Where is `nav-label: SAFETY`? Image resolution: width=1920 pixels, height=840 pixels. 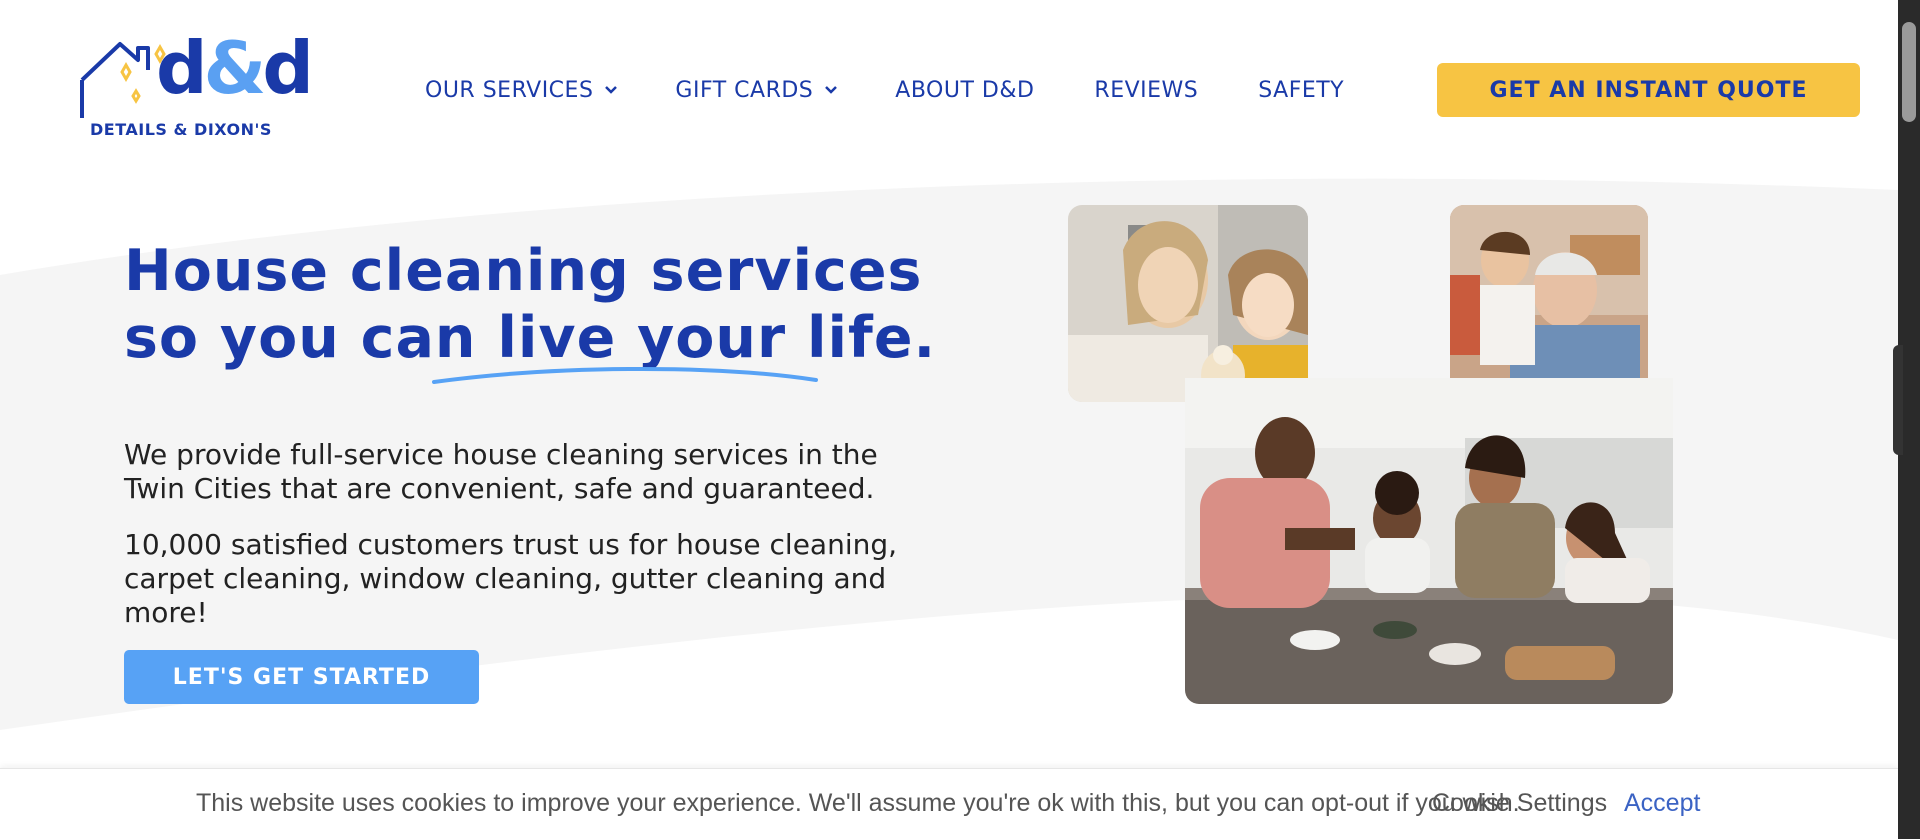 nav-label: SAFETY is located at coordinates (1301, 90).